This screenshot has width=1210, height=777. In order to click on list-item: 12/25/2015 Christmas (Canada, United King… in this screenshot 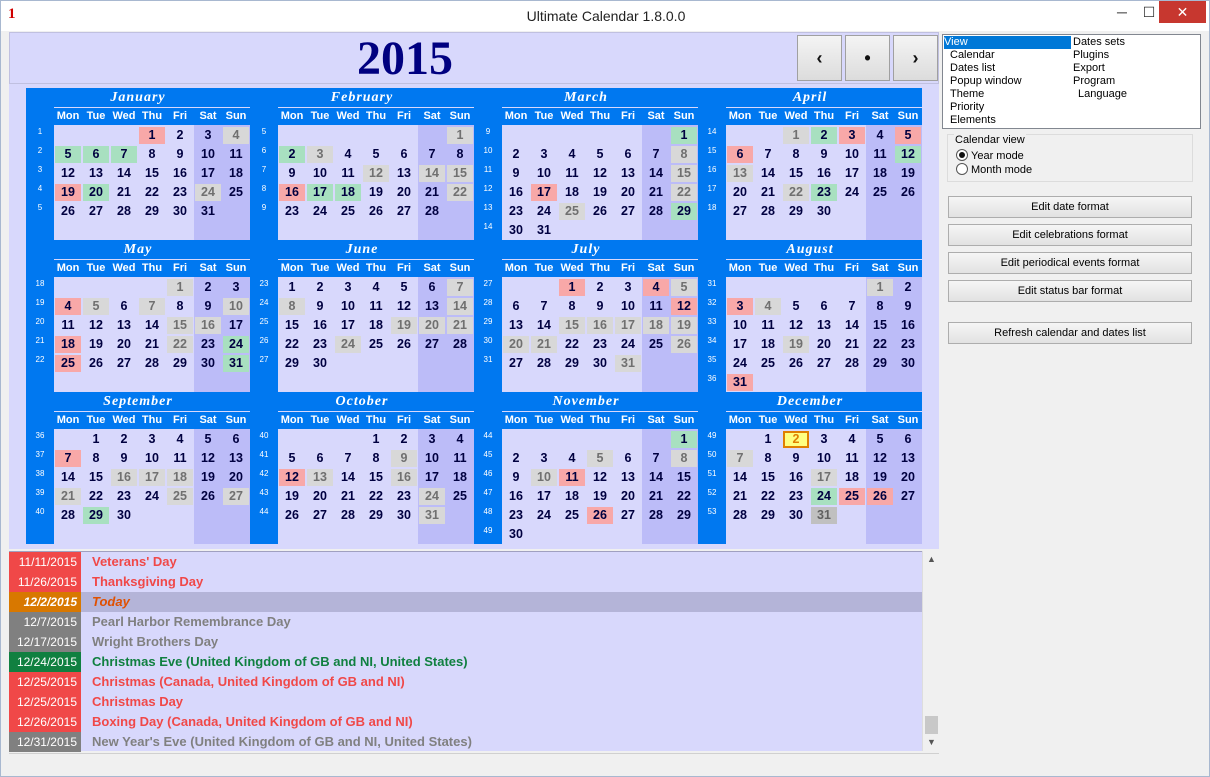, I will do `click(465, 682)`.